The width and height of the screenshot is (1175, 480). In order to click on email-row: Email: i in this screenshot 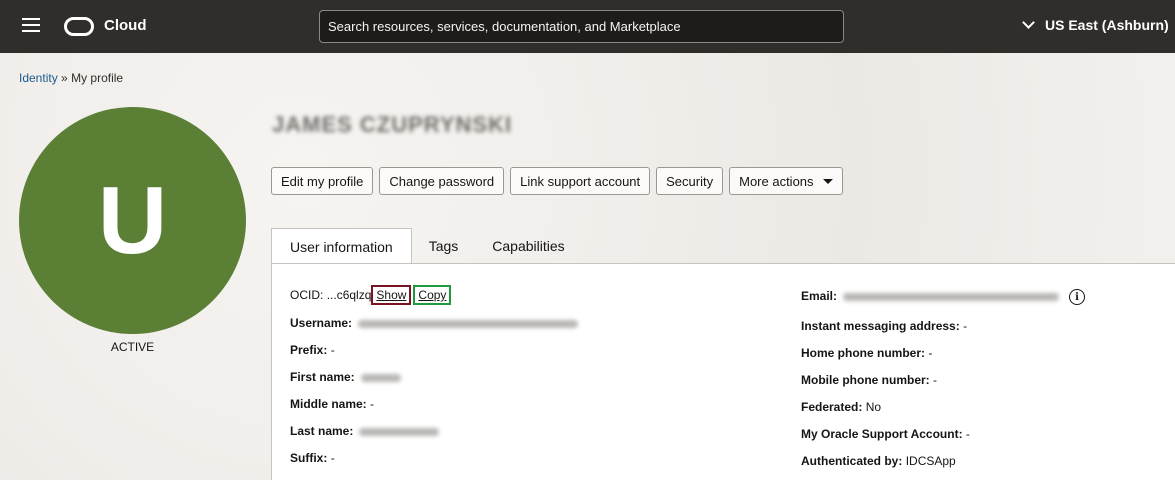, I will do `click(943, 297)`.